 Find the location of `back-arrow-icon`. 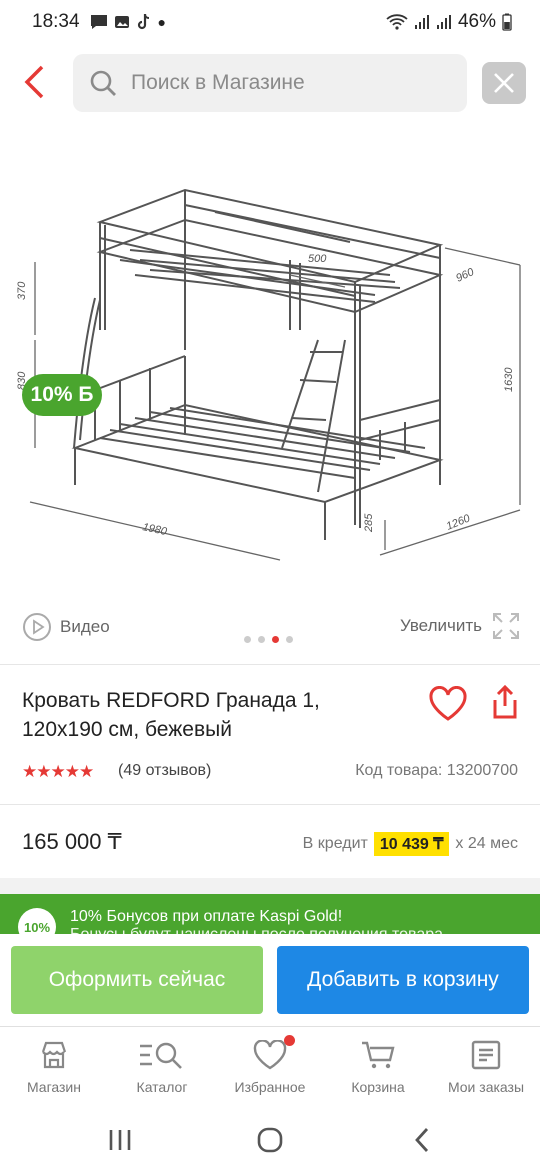

back-arrow-icon is located at coordinates (34, 82).